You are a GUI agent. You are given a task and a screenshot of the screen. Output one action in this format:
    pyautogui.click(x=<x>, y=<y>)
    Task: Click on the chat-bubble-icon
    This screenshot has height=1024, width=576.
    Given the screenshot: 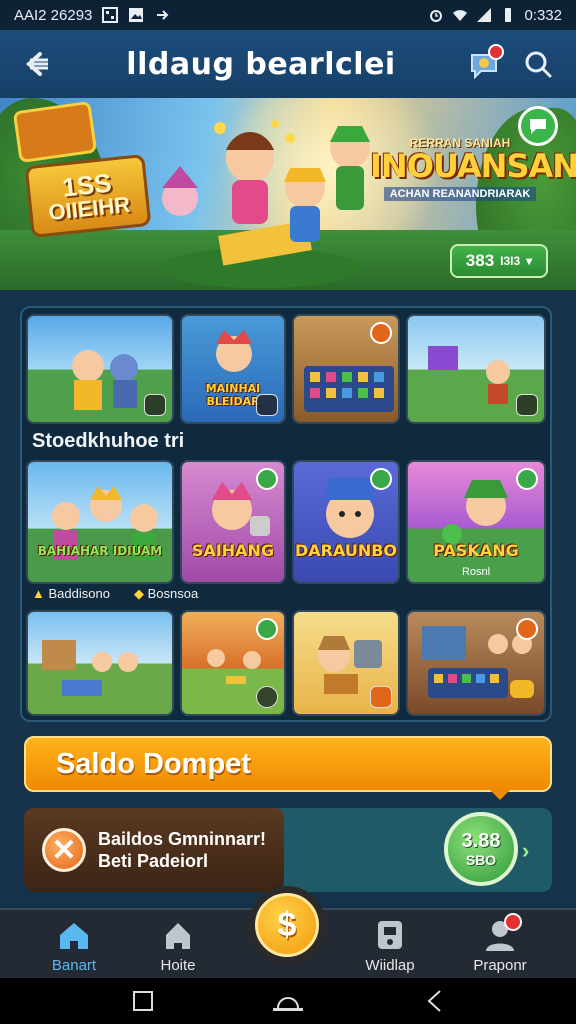 What is the action you would take?
    pyautogui.click(x=538, y=126)
    